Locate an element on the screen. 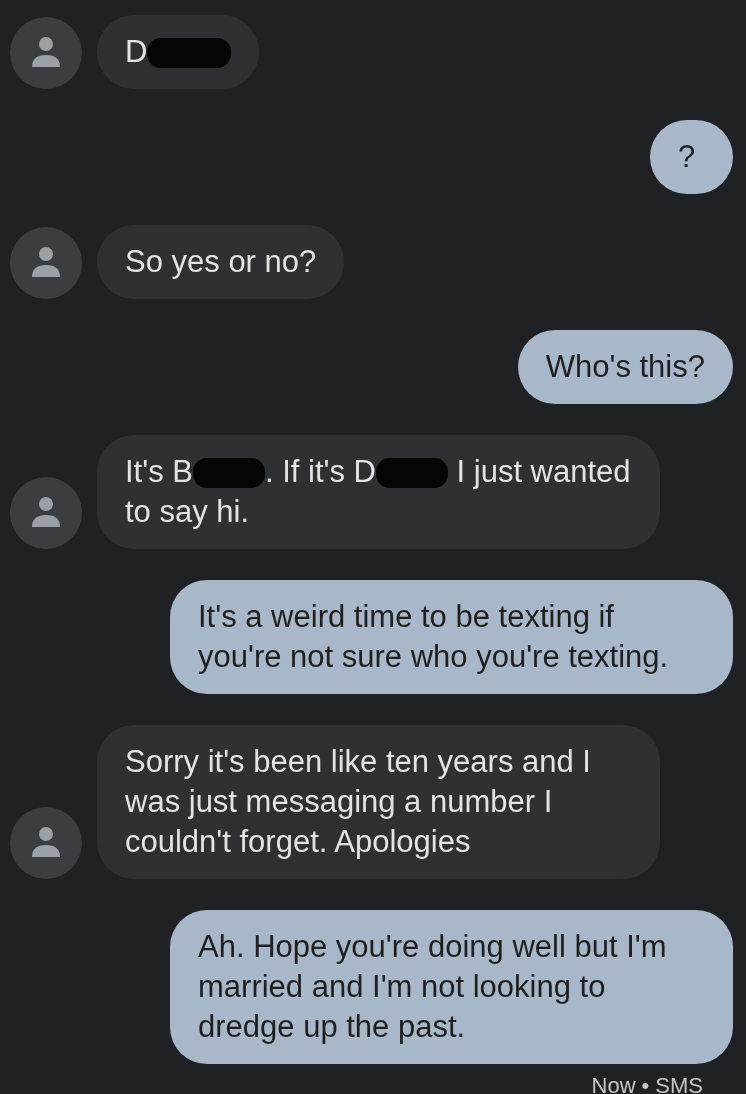 This screenshot has height=1094, width=746. outgoing-message-bubble: ? is located at coordinates (691, 157).